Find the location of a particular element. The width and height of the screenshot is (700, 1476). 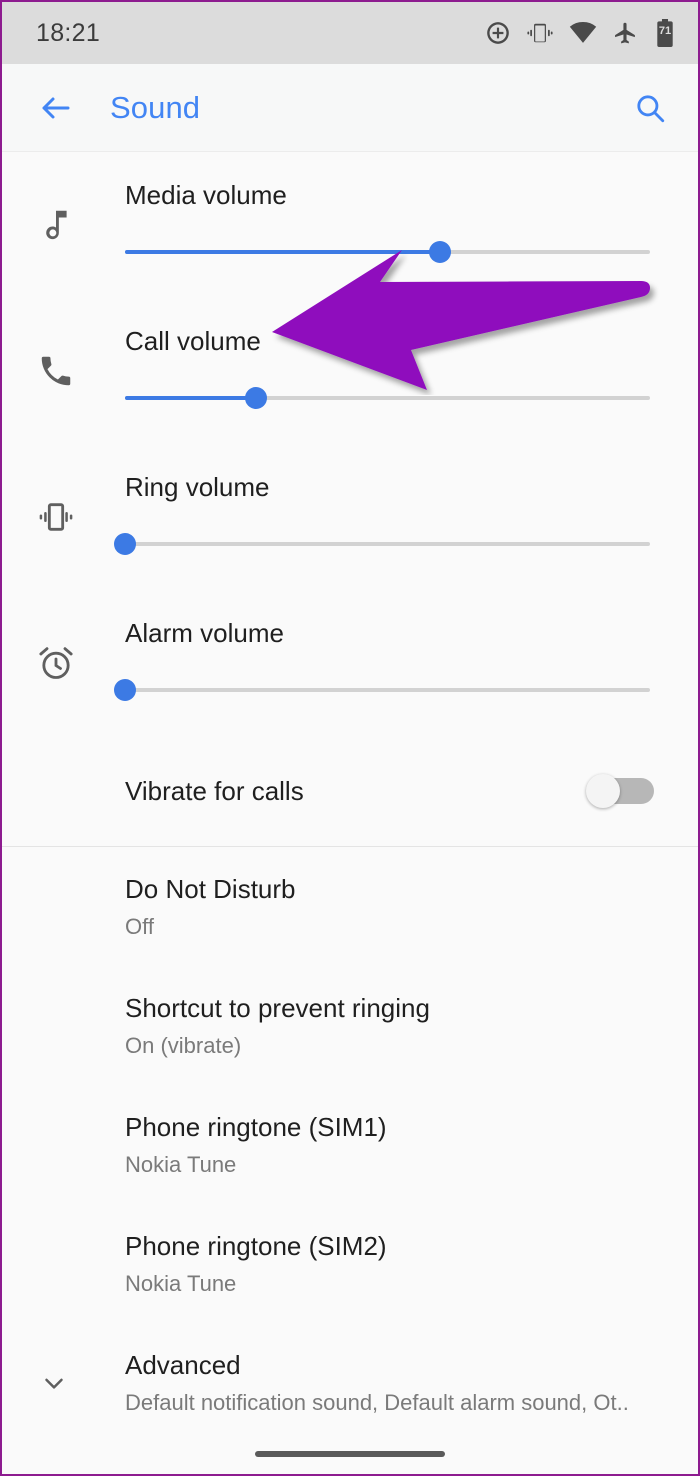

battery-icon: 71 is located at coordinates (665, 33).